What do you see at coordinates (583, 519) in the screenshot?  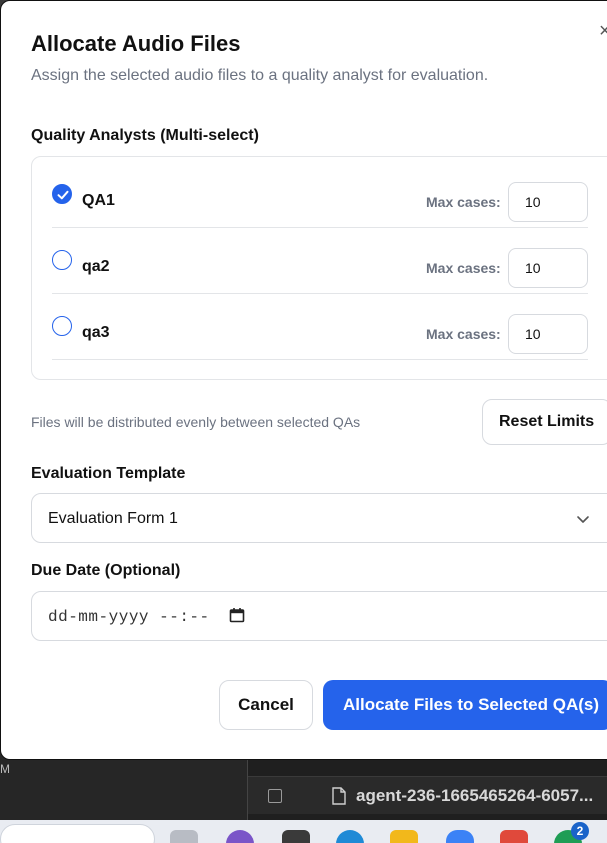 I see `chevron-down-icon` at bounding box center [583, 519].